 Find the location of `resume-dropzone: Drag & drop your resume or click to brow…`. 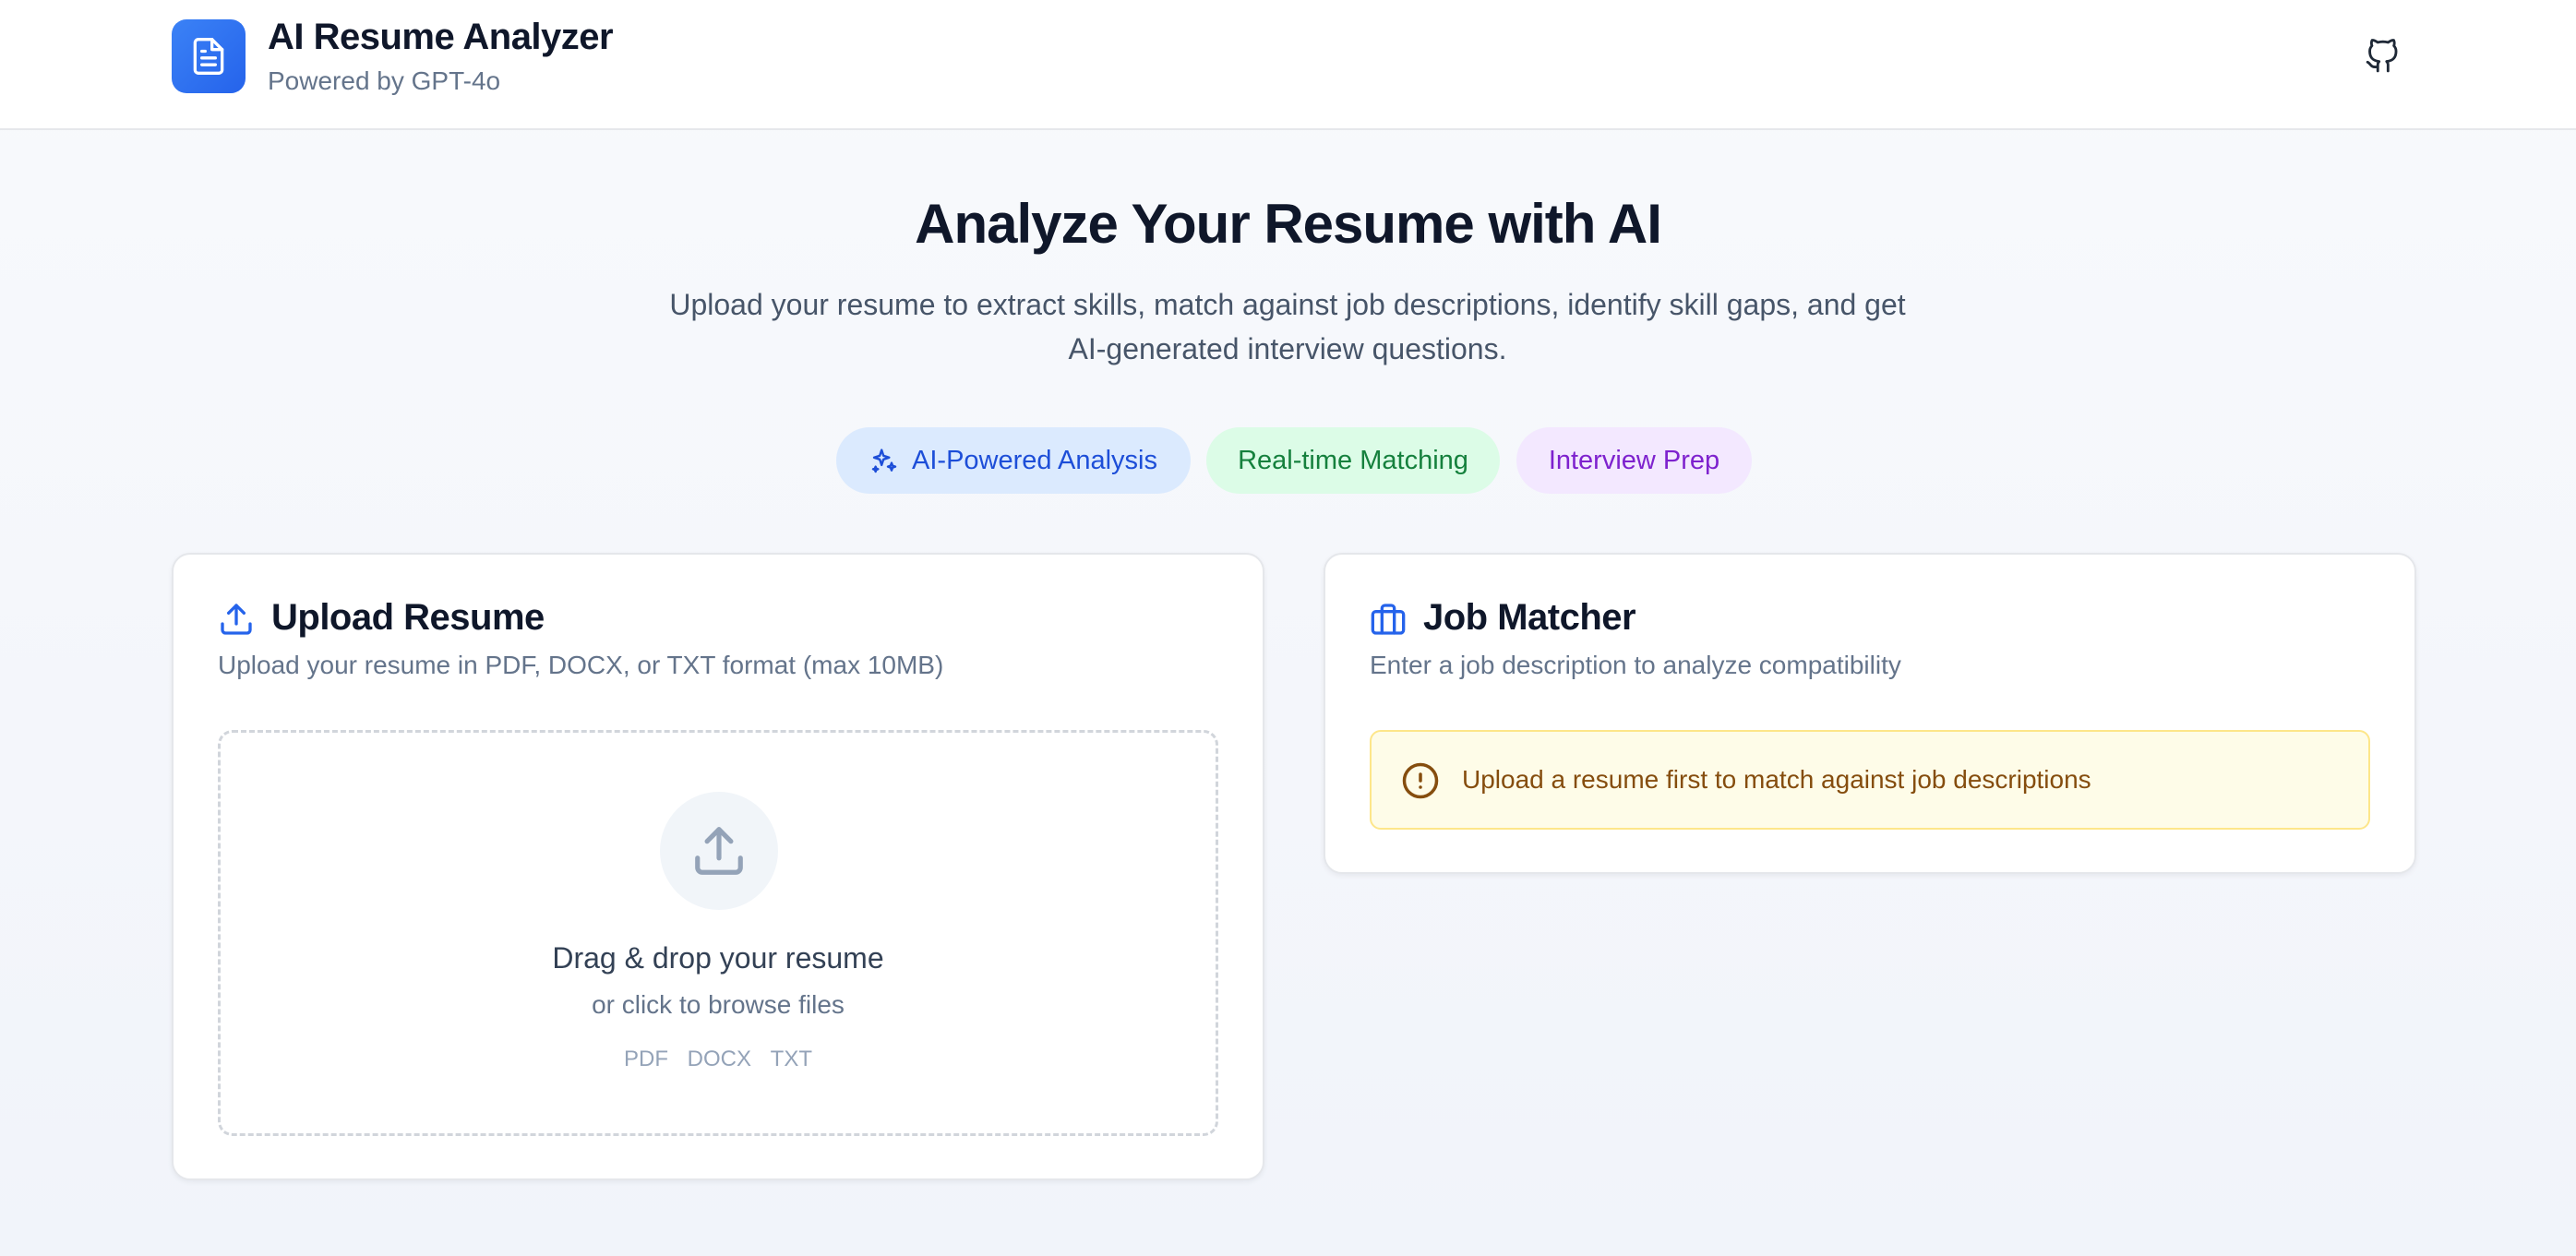

resume-dropzone: Drag & drop your resume or click to brow… is located at coordinates (718, 933).